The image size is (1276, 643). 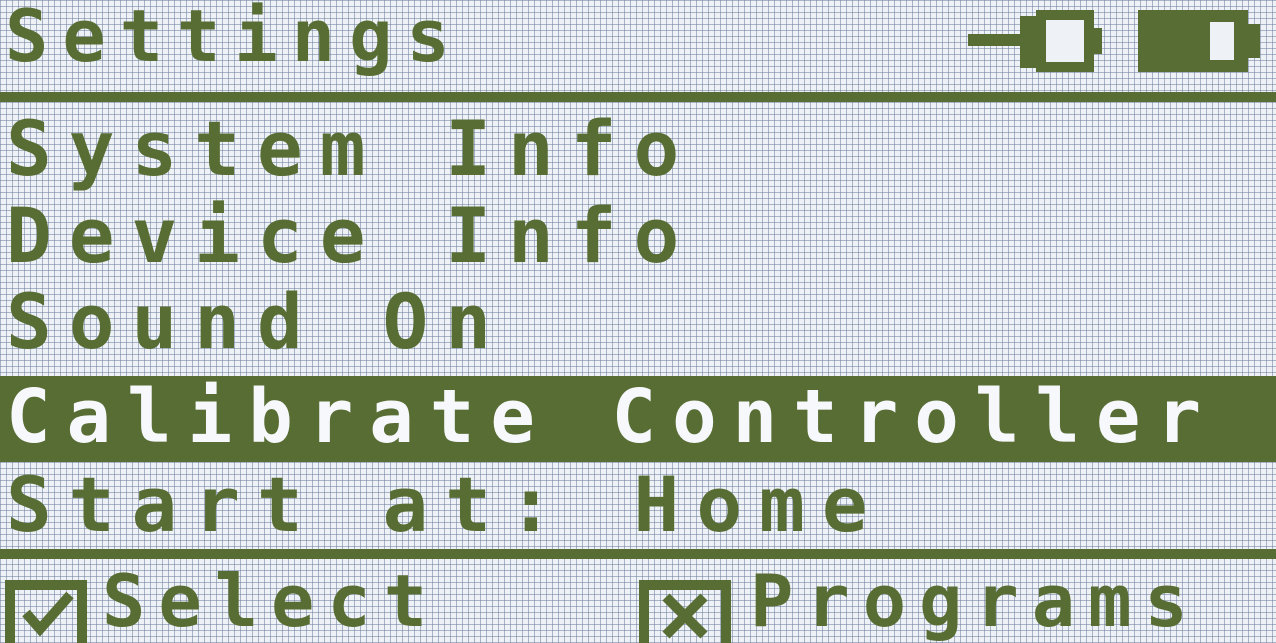 I want to click on menu-item-calibrate-controller: Calibrate Controller, so click(x=638, y=419).